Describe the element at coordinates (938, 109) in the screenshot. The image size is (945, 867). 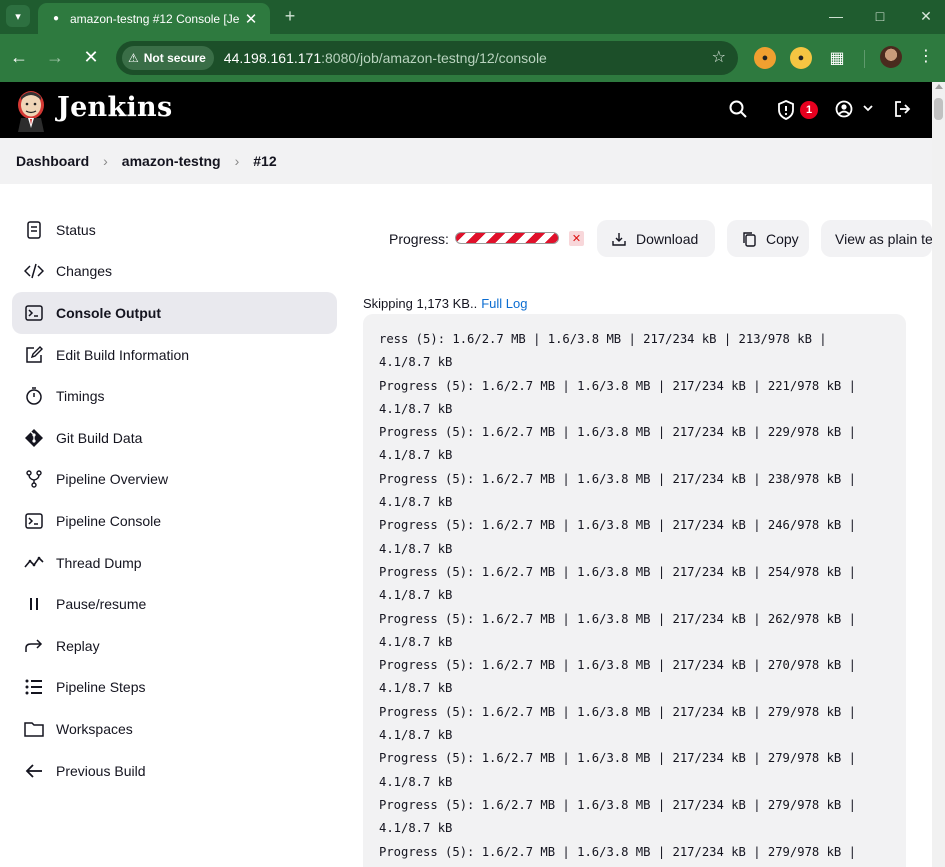
I see `scrollbar-thumb` at that location.